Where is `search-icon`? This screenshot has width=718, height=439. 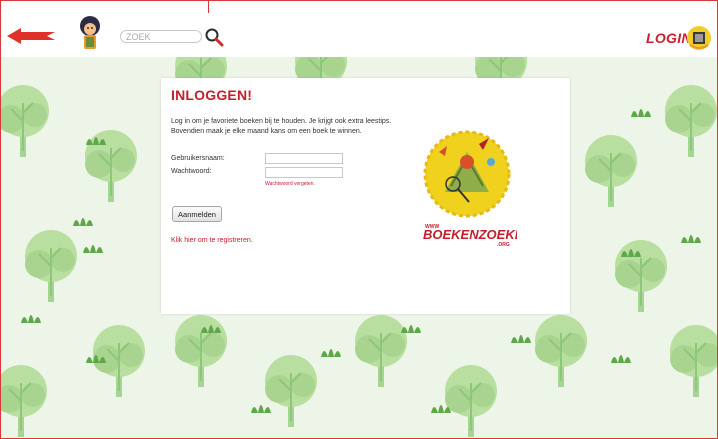
search-icon is located at coordinates (214, 37).